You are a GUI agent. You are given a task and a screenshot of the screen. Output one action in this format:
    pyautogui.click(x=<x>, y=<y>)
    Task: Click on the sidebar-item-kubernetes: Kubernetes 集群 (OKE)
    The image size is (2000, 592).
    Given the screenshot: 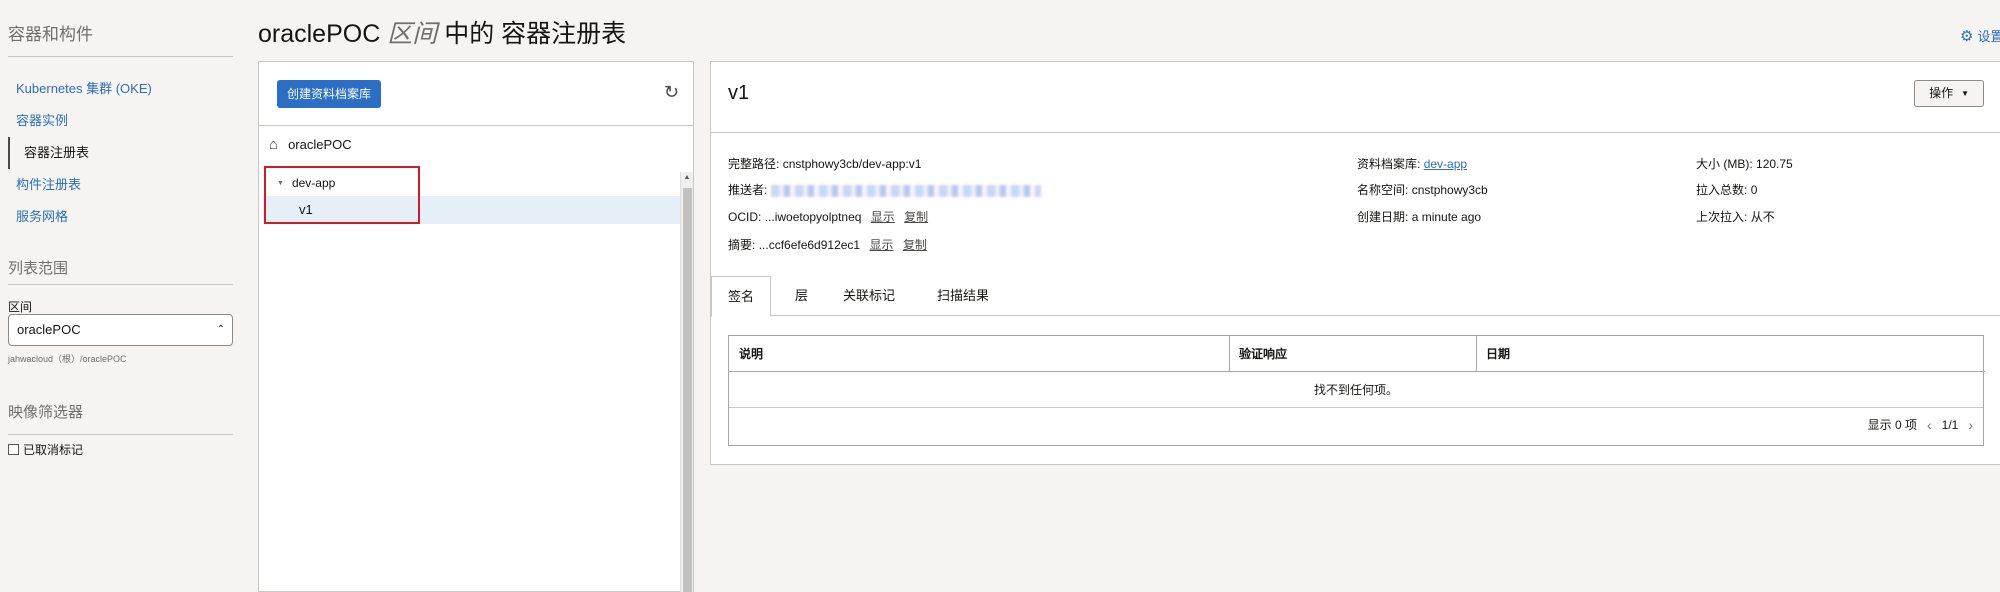 What is the action you would take?
    pyautogui.click(x=116, y=89)
    